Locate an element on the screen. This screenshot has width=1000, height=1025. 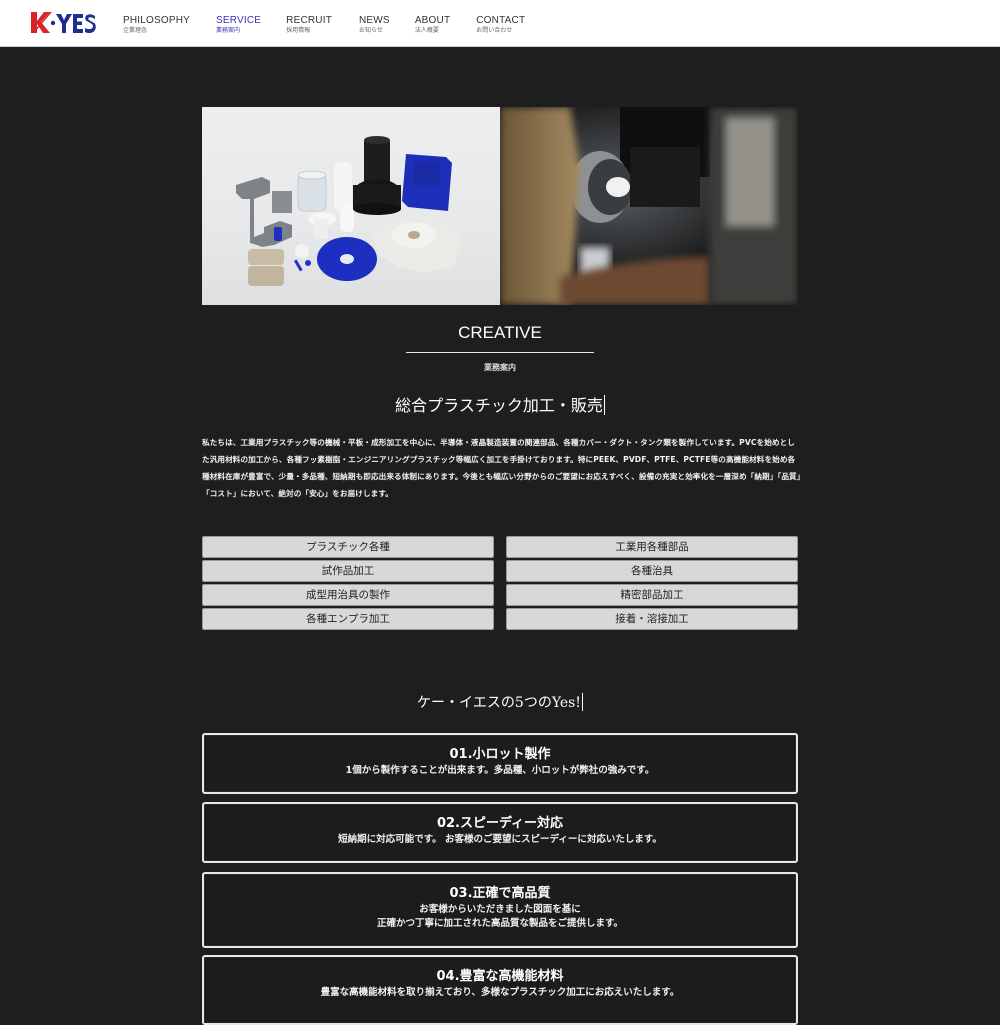
service-button: プラスチック各種 is located at coordinates (348, 547).